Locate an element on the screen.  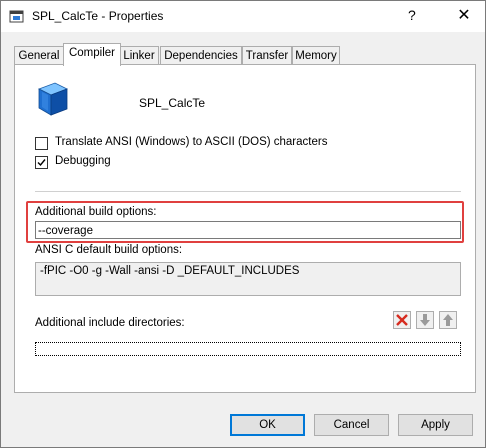
project-name: SPL_CalcTe is located at coordinates (172, 103).